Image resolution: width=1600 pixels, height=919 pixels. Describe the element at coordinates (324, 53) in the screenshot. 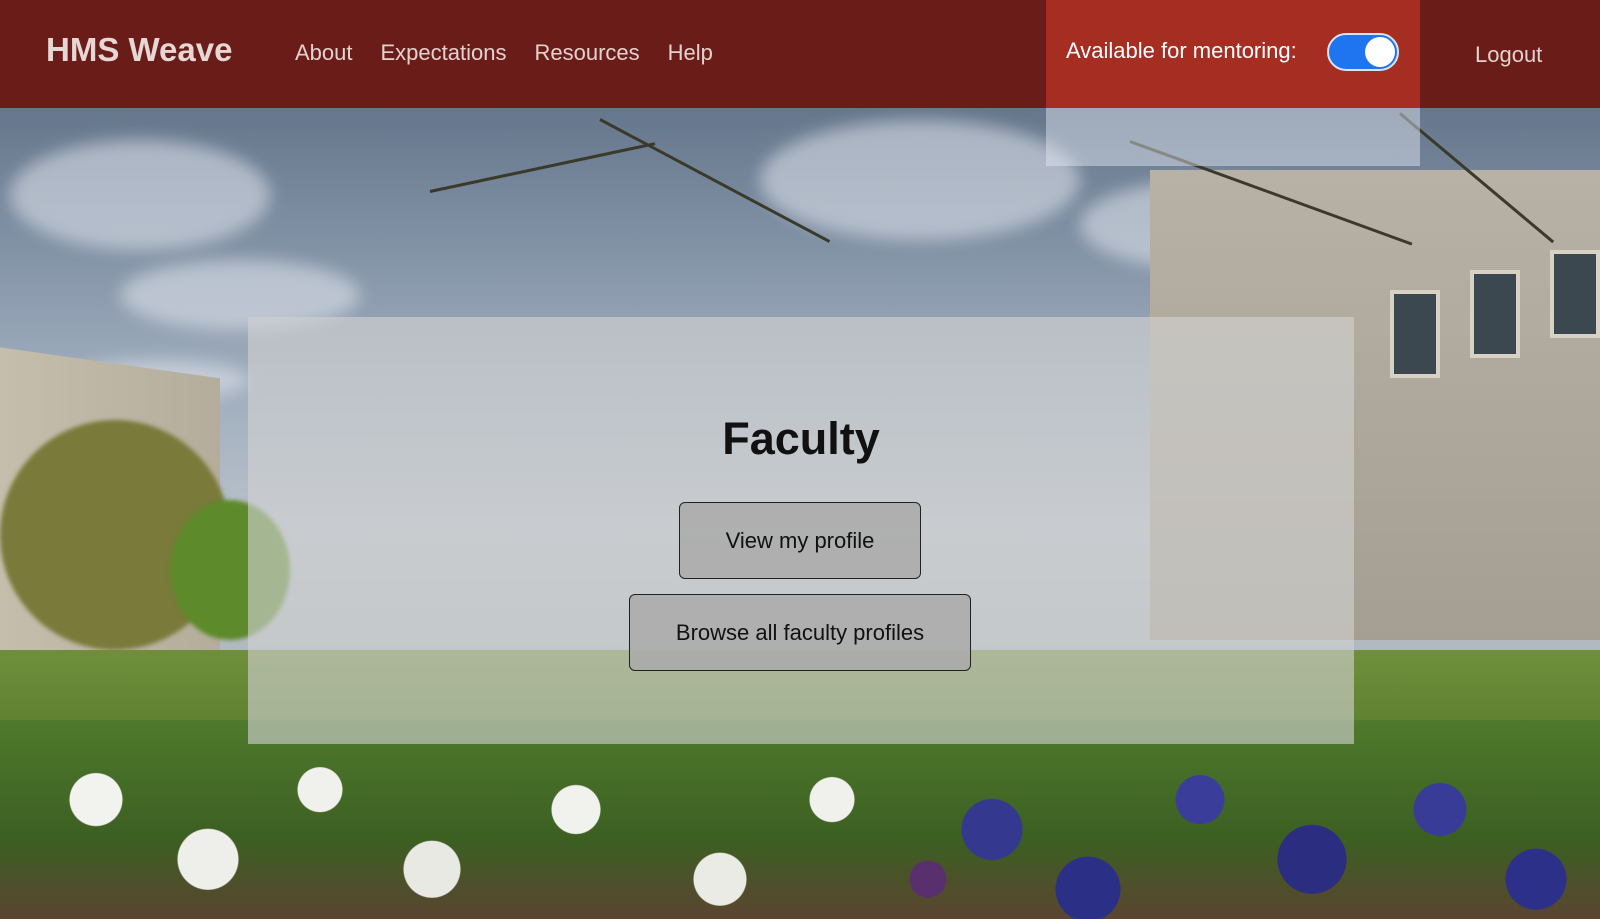

I see `nav-link-about: About` at that location.